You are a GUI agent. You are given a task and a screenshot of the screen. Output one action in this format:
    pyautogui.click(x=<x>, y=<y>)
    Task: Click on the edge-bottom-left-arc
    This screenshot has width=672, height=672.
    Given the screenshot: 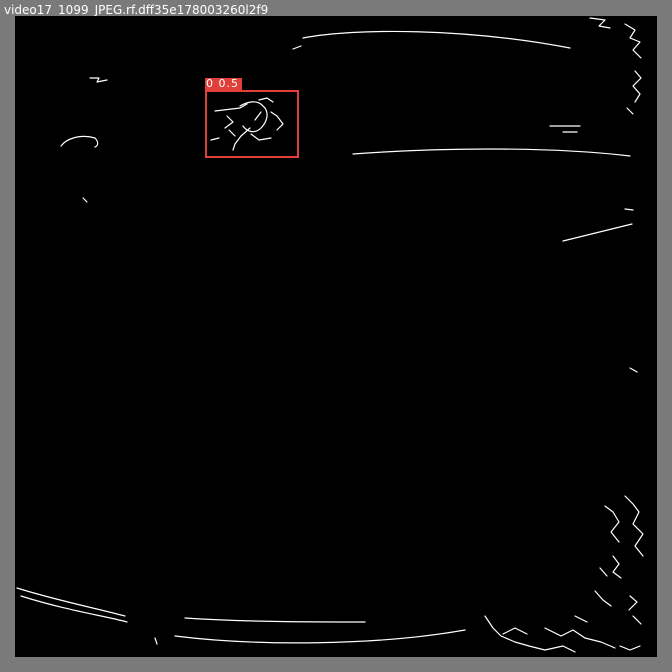 What is the action you would take?
    pyautogui.click(x=71, y=602)
    